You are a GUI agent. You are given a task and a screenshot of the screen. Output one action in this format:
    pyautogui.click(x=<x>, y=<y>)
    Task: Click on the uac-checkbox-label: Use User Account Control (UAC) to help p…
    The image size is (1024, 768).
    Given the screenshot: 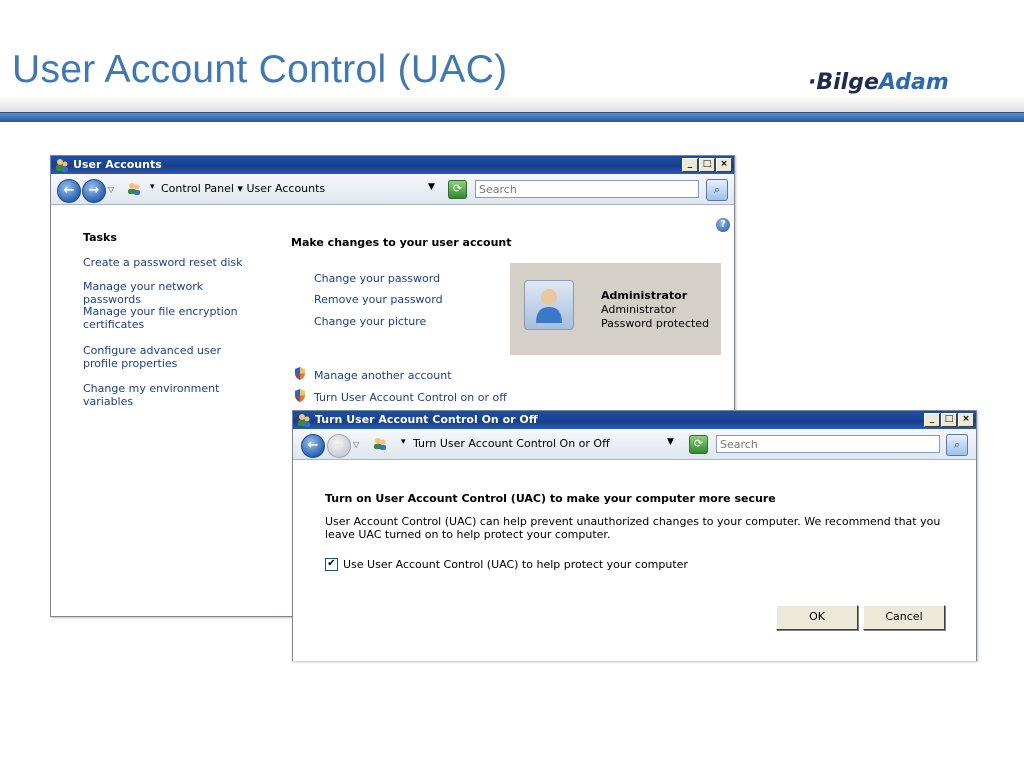 What is the action you would take?
    pyautogui.click(x=515, y=564)
    